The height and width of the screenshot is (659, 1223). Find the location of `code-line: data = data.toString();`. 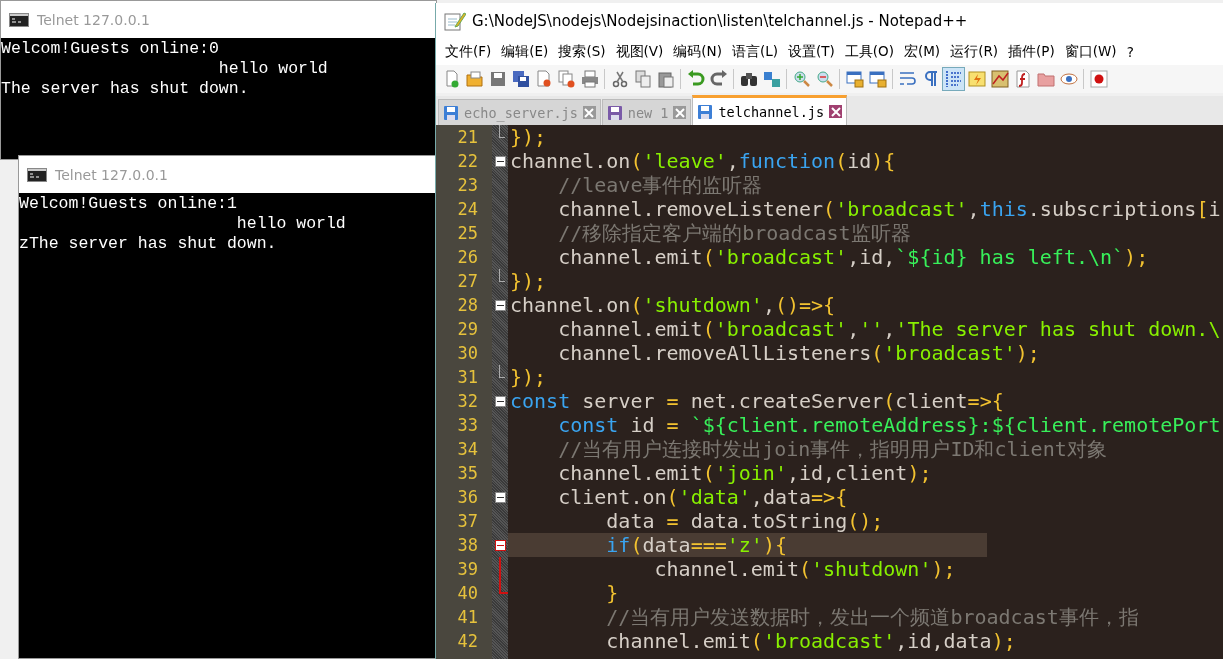

code-line: data = data.toString(); is located at coordinates (744, 521).